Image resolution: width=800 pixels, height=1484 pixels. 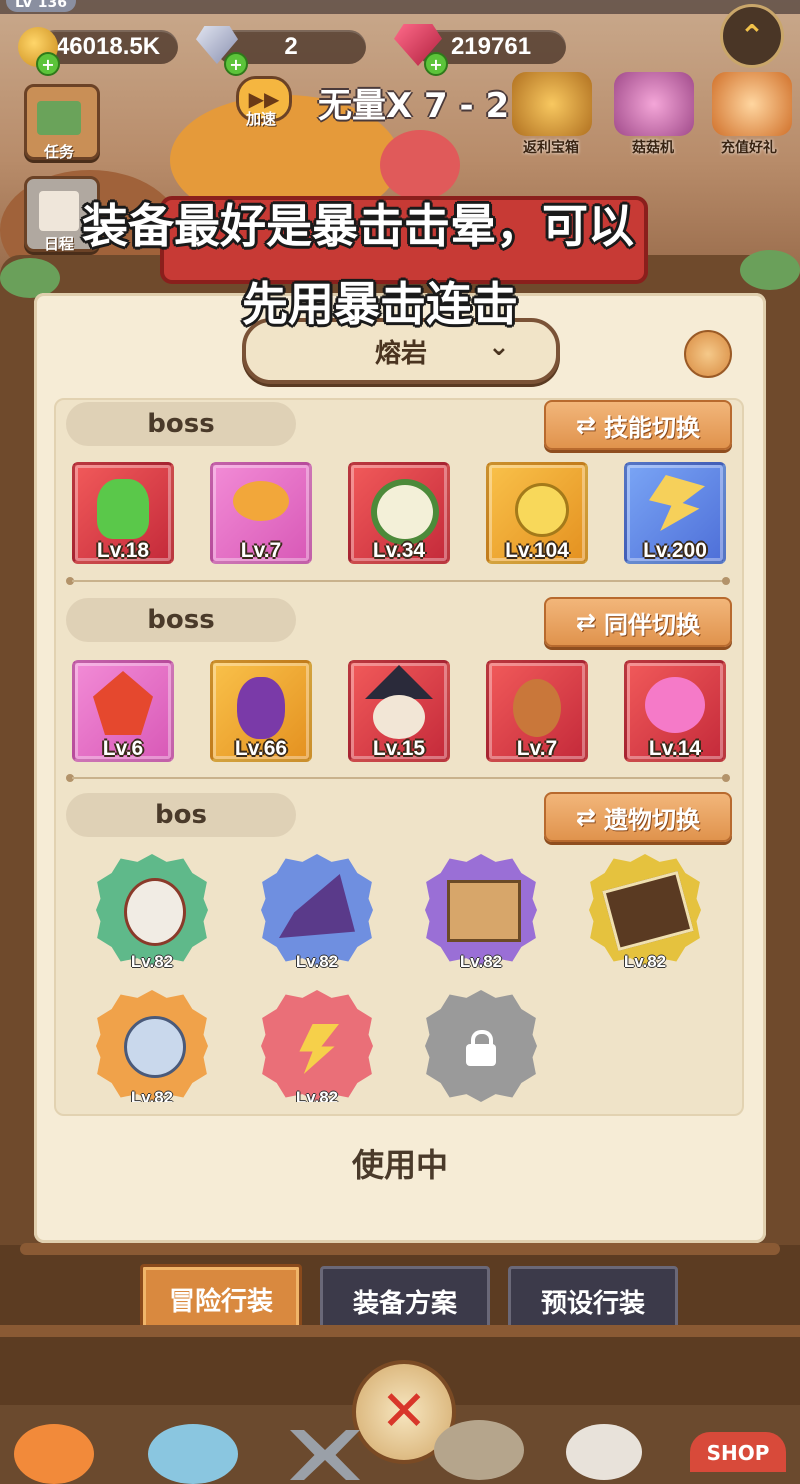 What do you see at coordinates (58, 152) in the screenshot?
I see `task-label: 任务` at bounding box center [58, 152].